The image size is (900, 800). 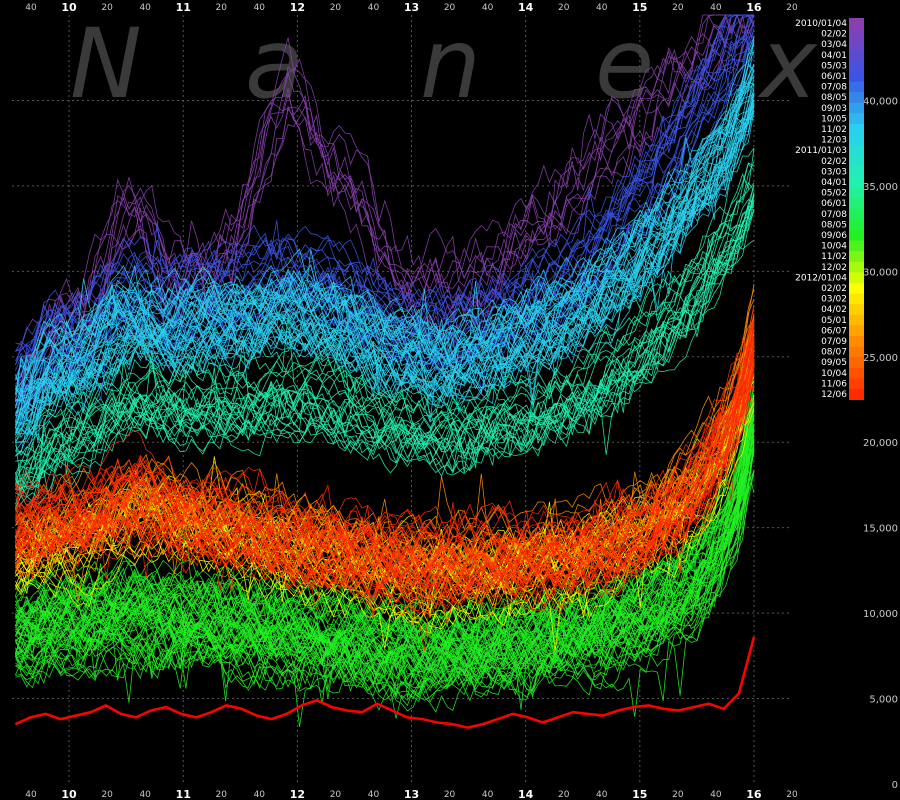 What do you see at coordinates (834, 300) in the screenshot?
I see `legend-label: 03/02` at bounding box center [834, 300].